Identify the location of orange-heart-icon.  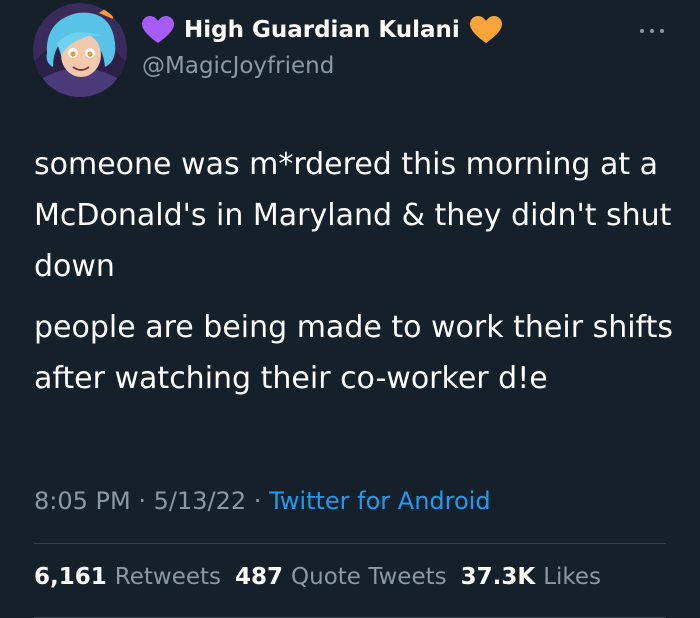
(485, 29).